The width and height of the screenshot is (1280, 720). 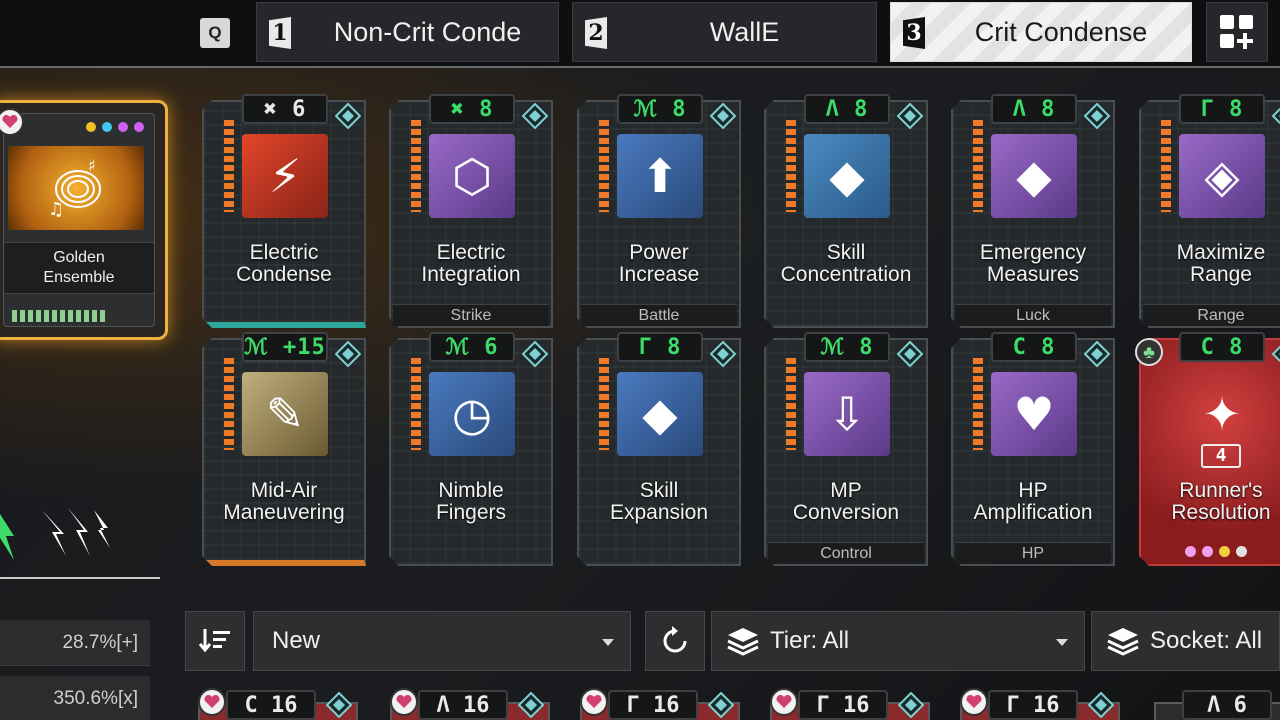 What do you see at coordinates (596, 33) in the screenshot?
I see `preset-number: 2` at bounding box center [596, 33].